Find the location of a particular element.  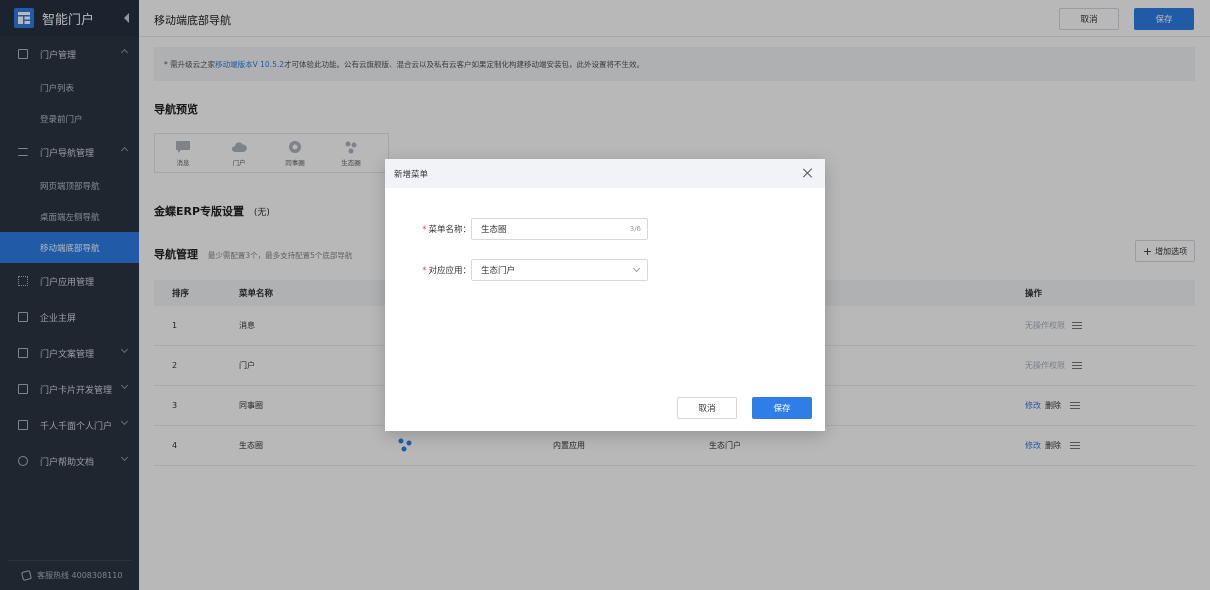

menu-name-input: 生态圈 3/6 is located at coordinates (559, 229).